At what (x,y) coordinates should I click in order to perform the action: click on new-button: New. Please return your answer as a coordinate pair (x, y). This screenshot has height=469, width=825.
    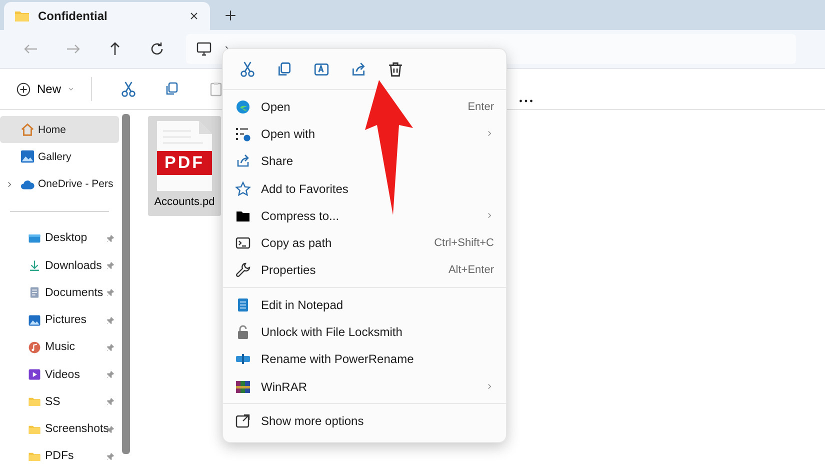
    Looking at the image, I should click on (46, 89).